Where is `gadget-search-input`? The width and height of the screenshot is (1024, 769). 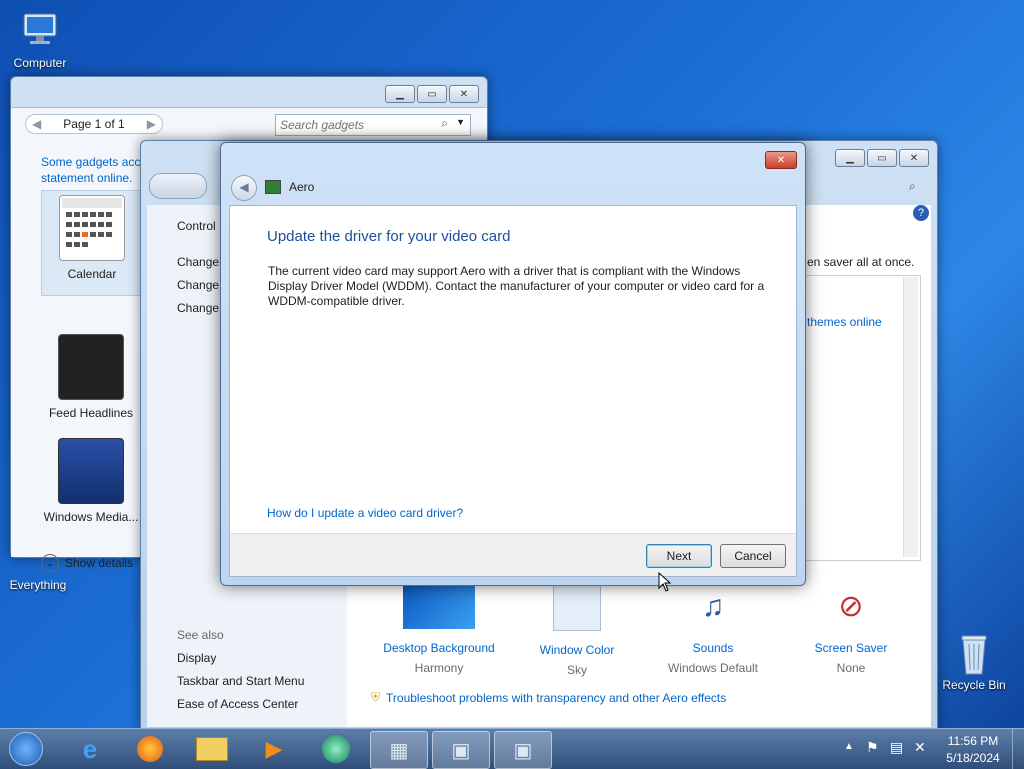 gadget-search-input is located at coordinates (354, 125).